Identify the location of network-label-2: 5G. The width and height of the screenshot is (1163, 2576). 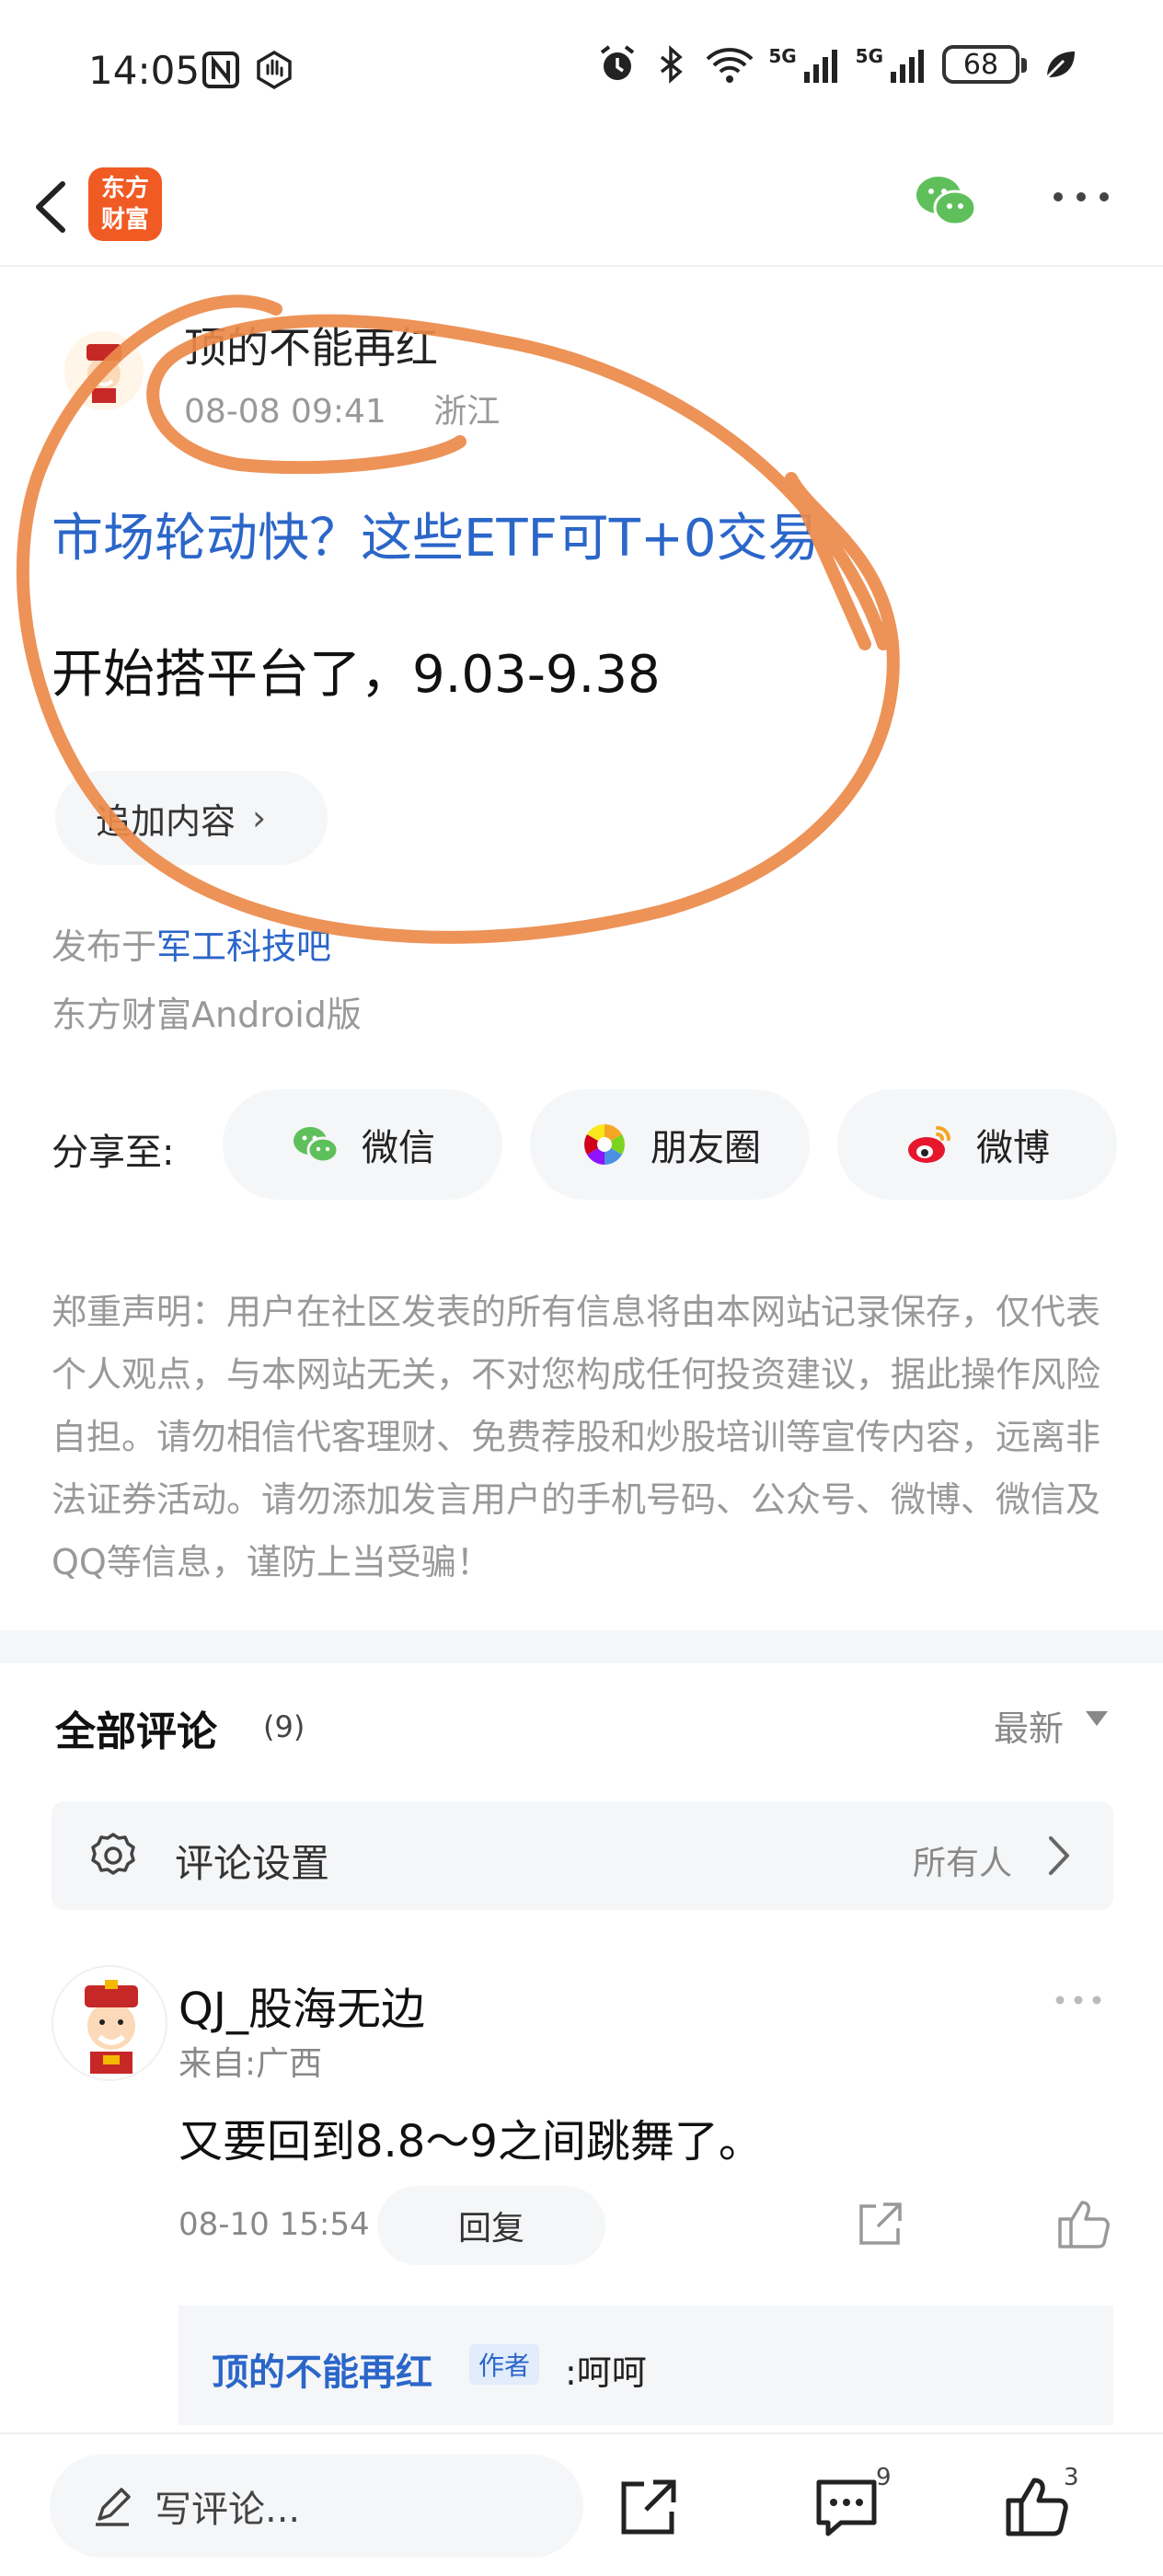
(869, 56).